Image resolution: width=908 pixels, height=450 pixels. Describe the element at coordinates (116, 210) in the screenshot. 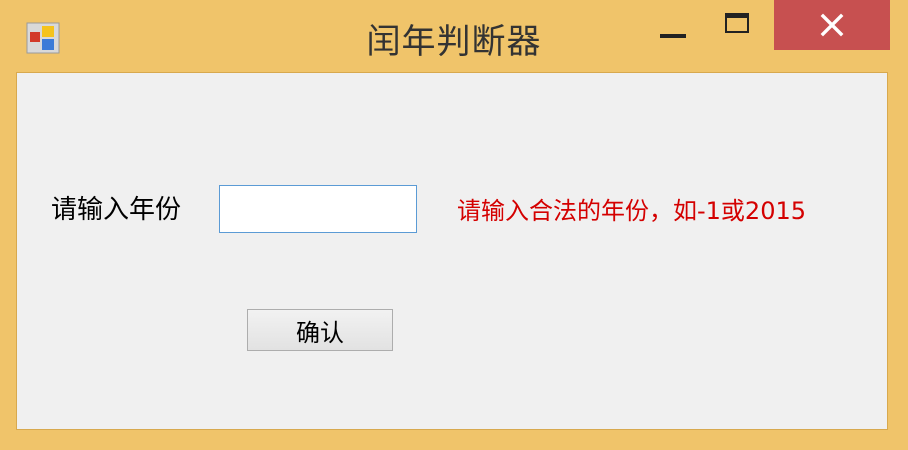

I see `year-label: 请输入年份` at that location.